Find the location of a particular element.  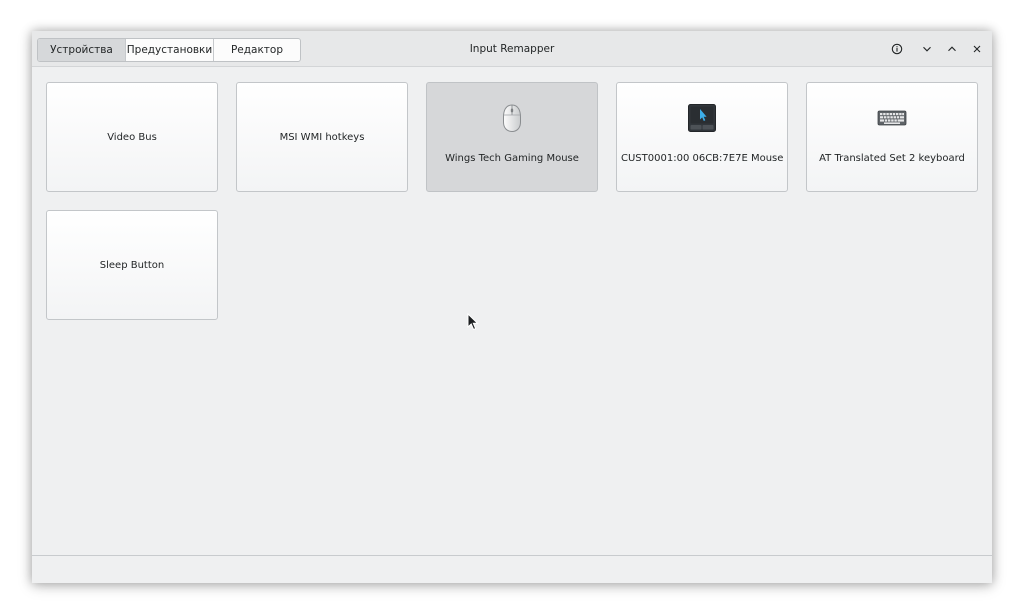

maximize-button is located at coordinates (952, 49).